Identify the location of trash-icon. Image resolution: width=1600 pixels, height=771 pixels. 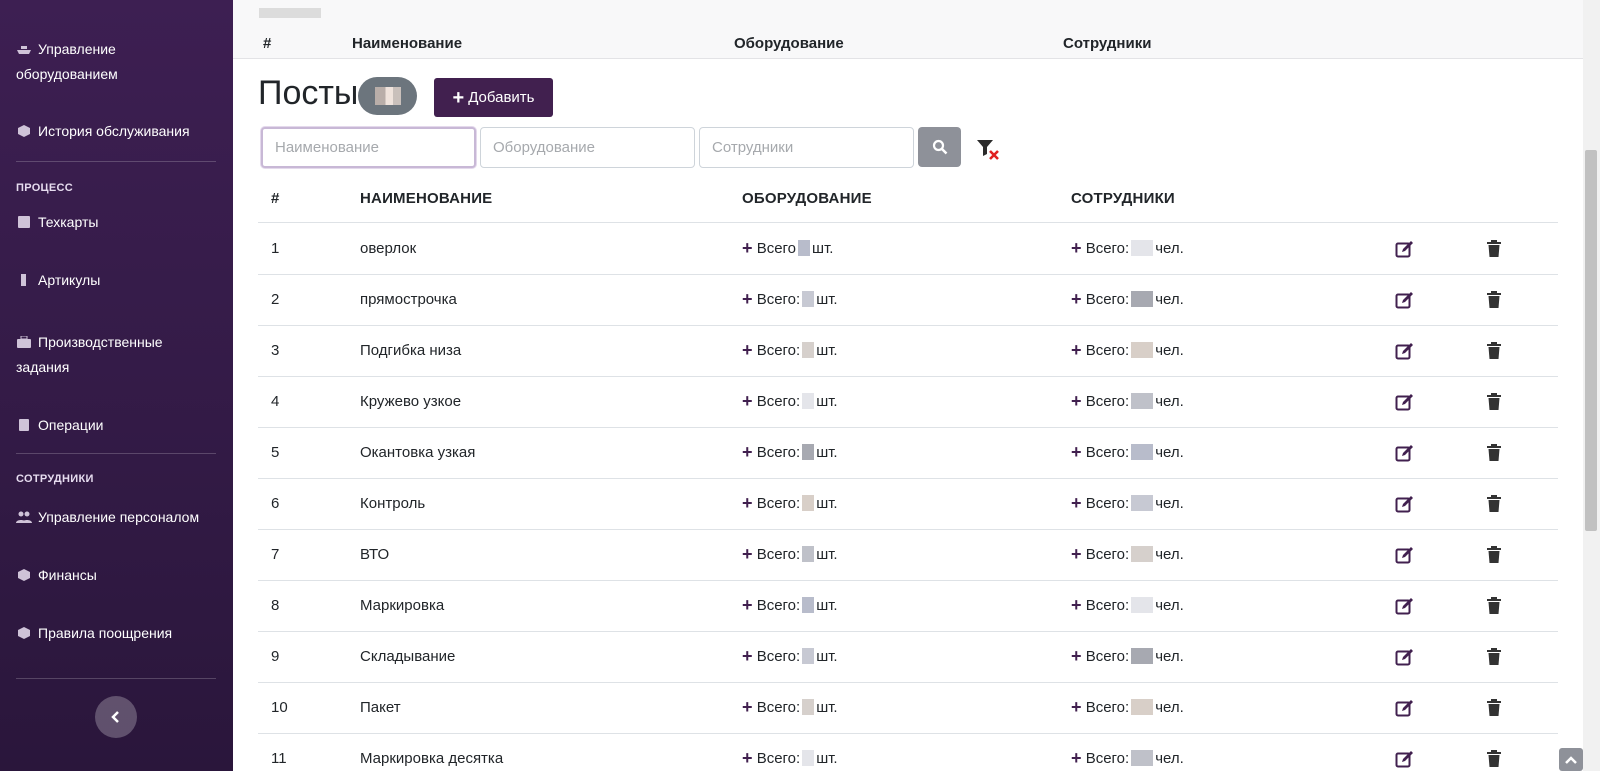
(1494, 401).